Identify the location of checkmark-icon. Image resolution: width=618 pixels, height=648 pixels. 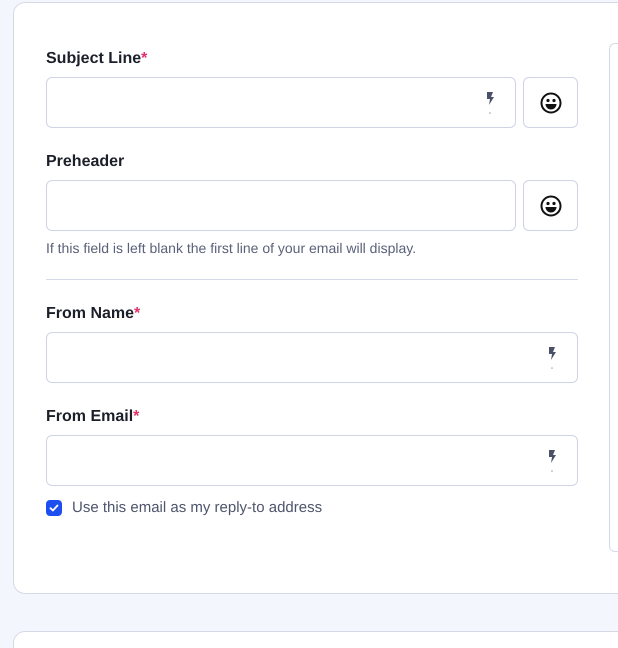
(54, 508).